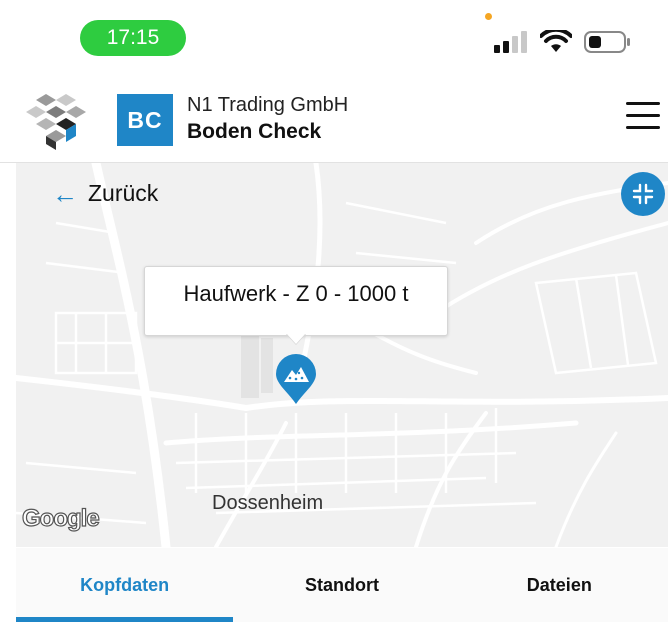  I want to click on collapse-icon, so click(643, 194).